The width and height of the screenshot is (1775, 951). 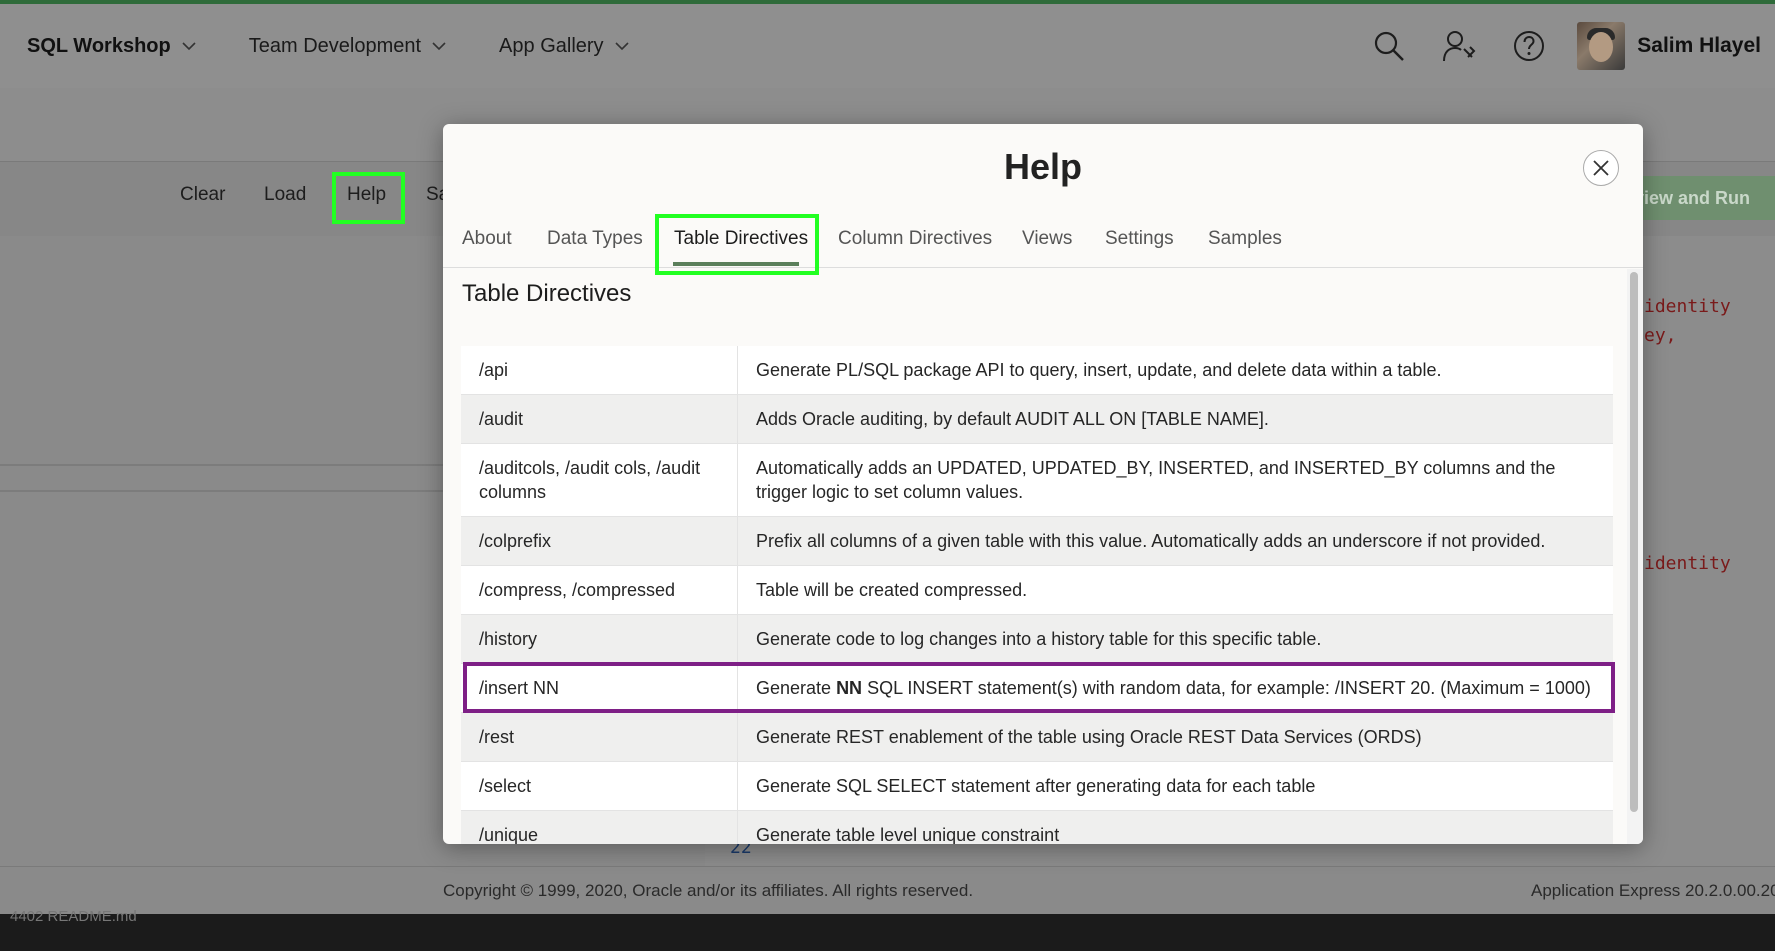 I want to click on tab-about: About, so click(x=487, y=239).